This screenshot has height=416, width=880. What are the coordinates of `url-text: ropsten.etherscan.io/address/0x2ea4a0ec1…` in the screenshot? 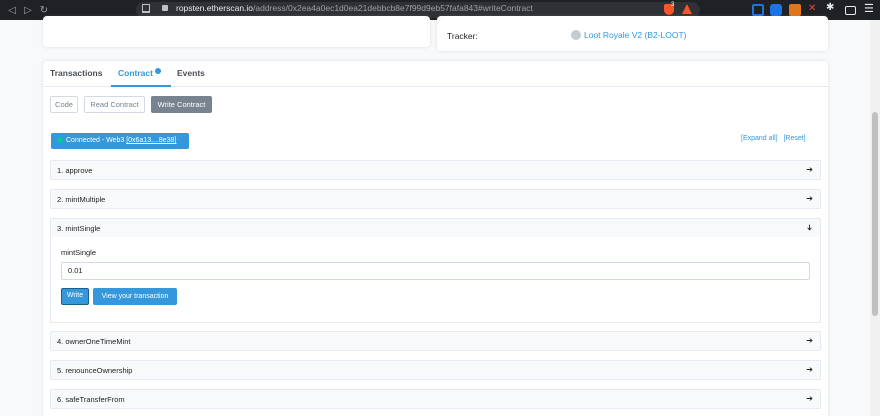 It's located at (354, 8).